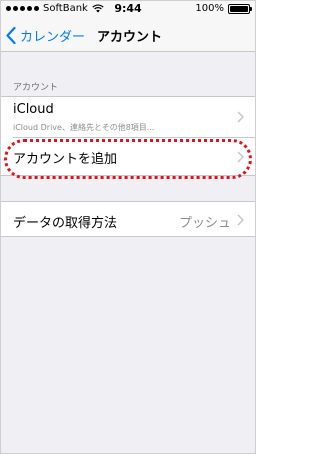 This screenshot has width=320, height=454. I want to click on status-right: 100%, so click(223, 8).